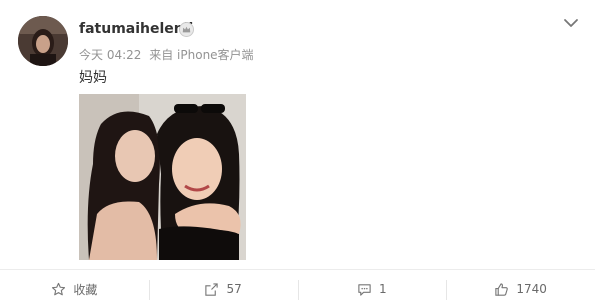 The image size is (595, 308). Describe the element at coordinates (502, 289) in the screenshot. I see `thumbs-up-icon` at that location.